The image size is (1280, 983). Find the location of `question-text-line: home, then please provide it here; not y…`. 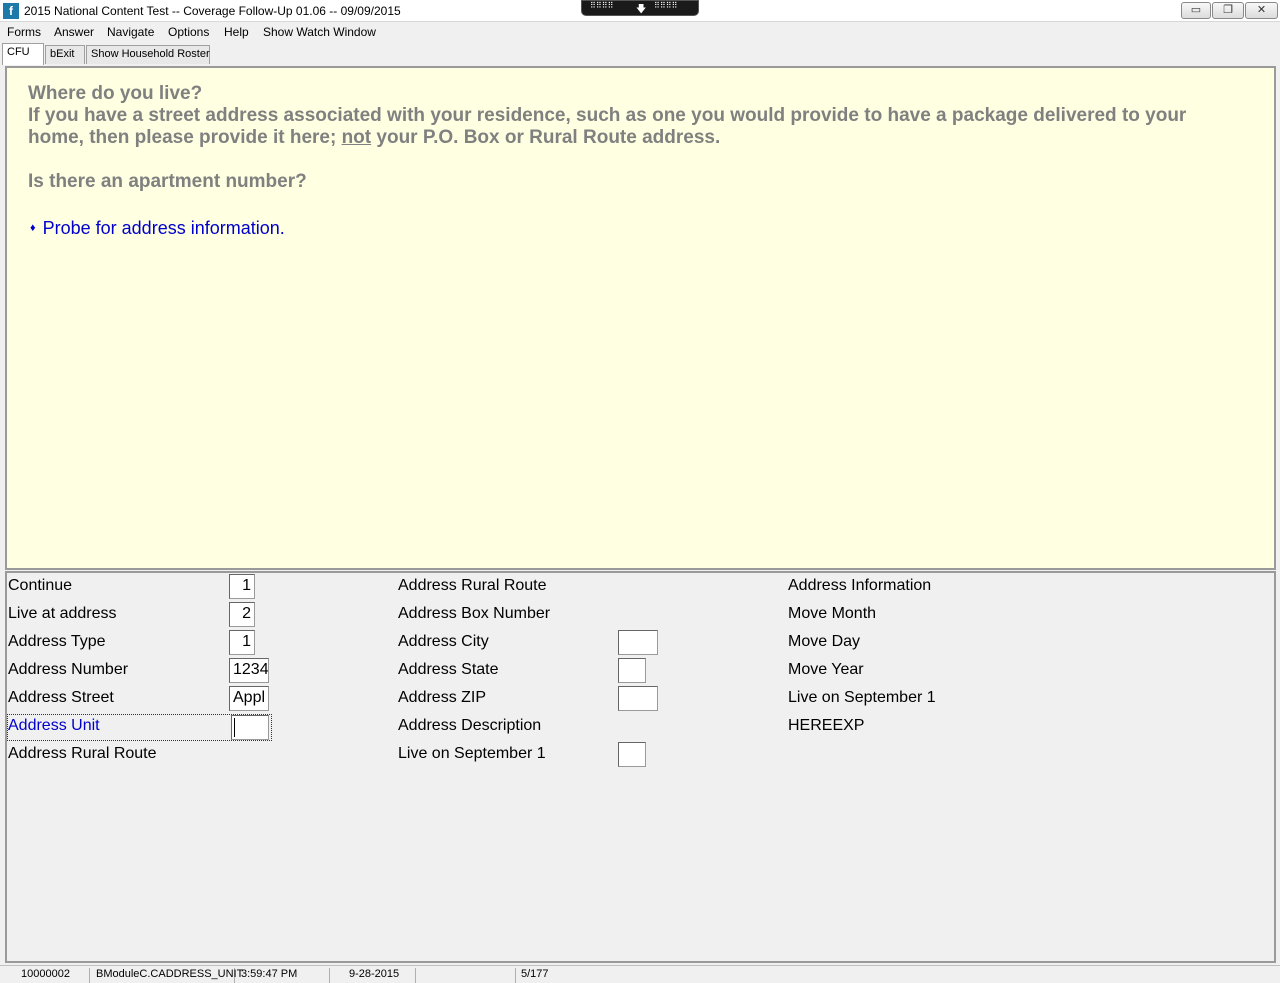

question-text-line: home, then please provide it here; not y… is located at coordinates (374, 138).